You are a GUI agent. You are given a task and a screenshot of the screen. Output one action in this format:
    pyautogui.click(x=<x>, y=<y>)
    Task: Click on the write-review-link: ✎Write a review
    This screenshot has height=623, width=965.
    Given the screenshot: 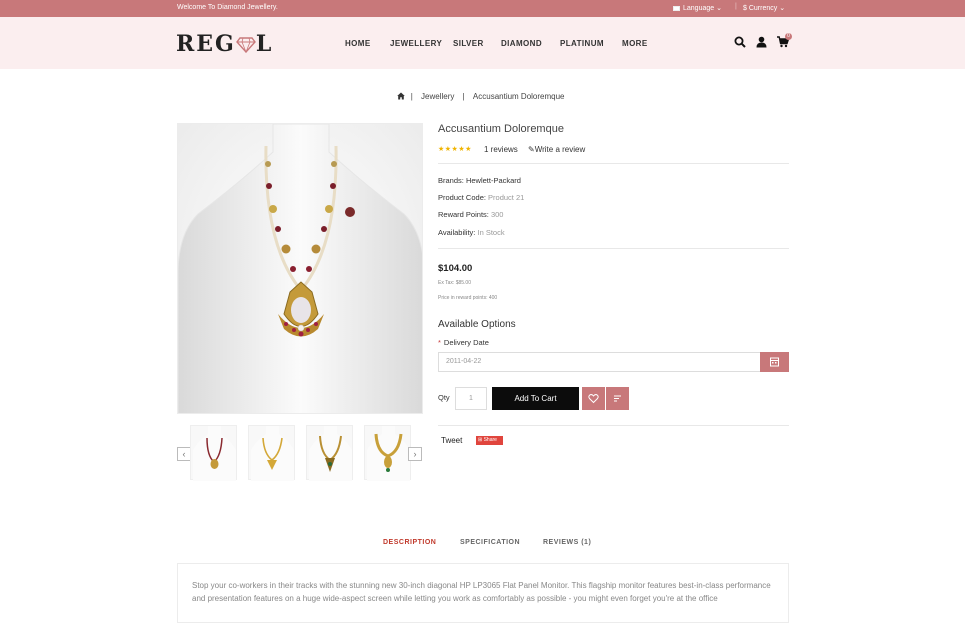 What is the action you would take?
    pyautogui.click(x=556, y=149)
    